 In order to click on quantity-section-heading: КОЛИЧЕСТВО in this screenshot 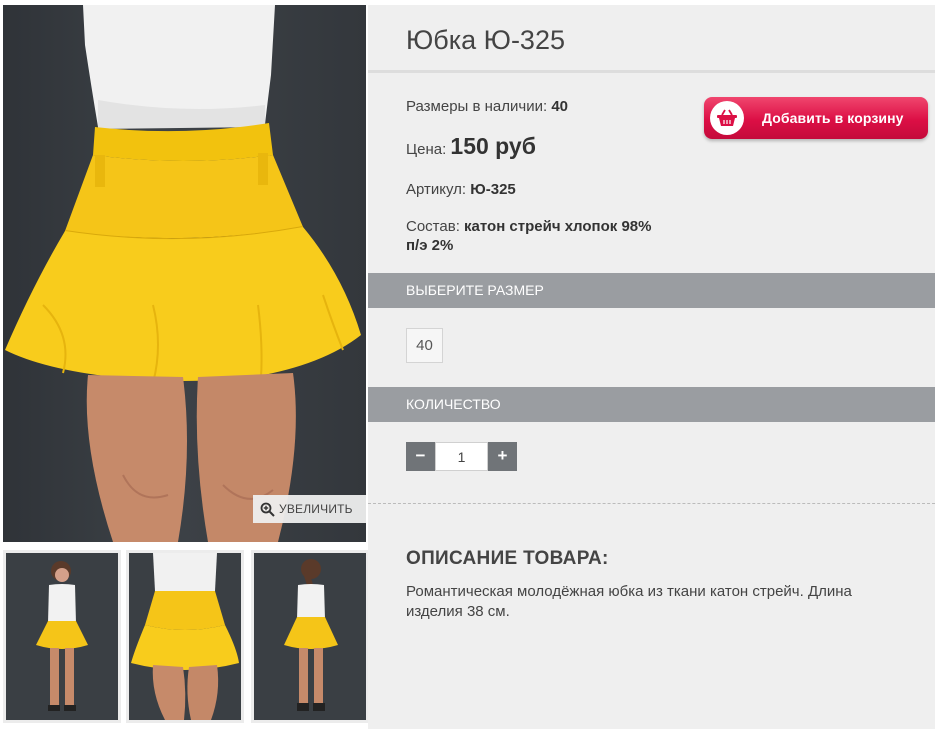, I will do `click(651, 404)`.